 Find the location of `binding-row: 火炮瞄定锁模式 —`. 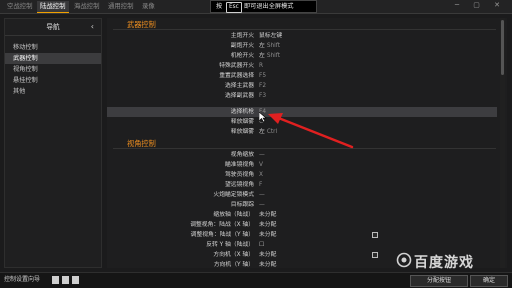

binding-row: 火炮瞄定锁模式 — is located at coordinates (302, 195).